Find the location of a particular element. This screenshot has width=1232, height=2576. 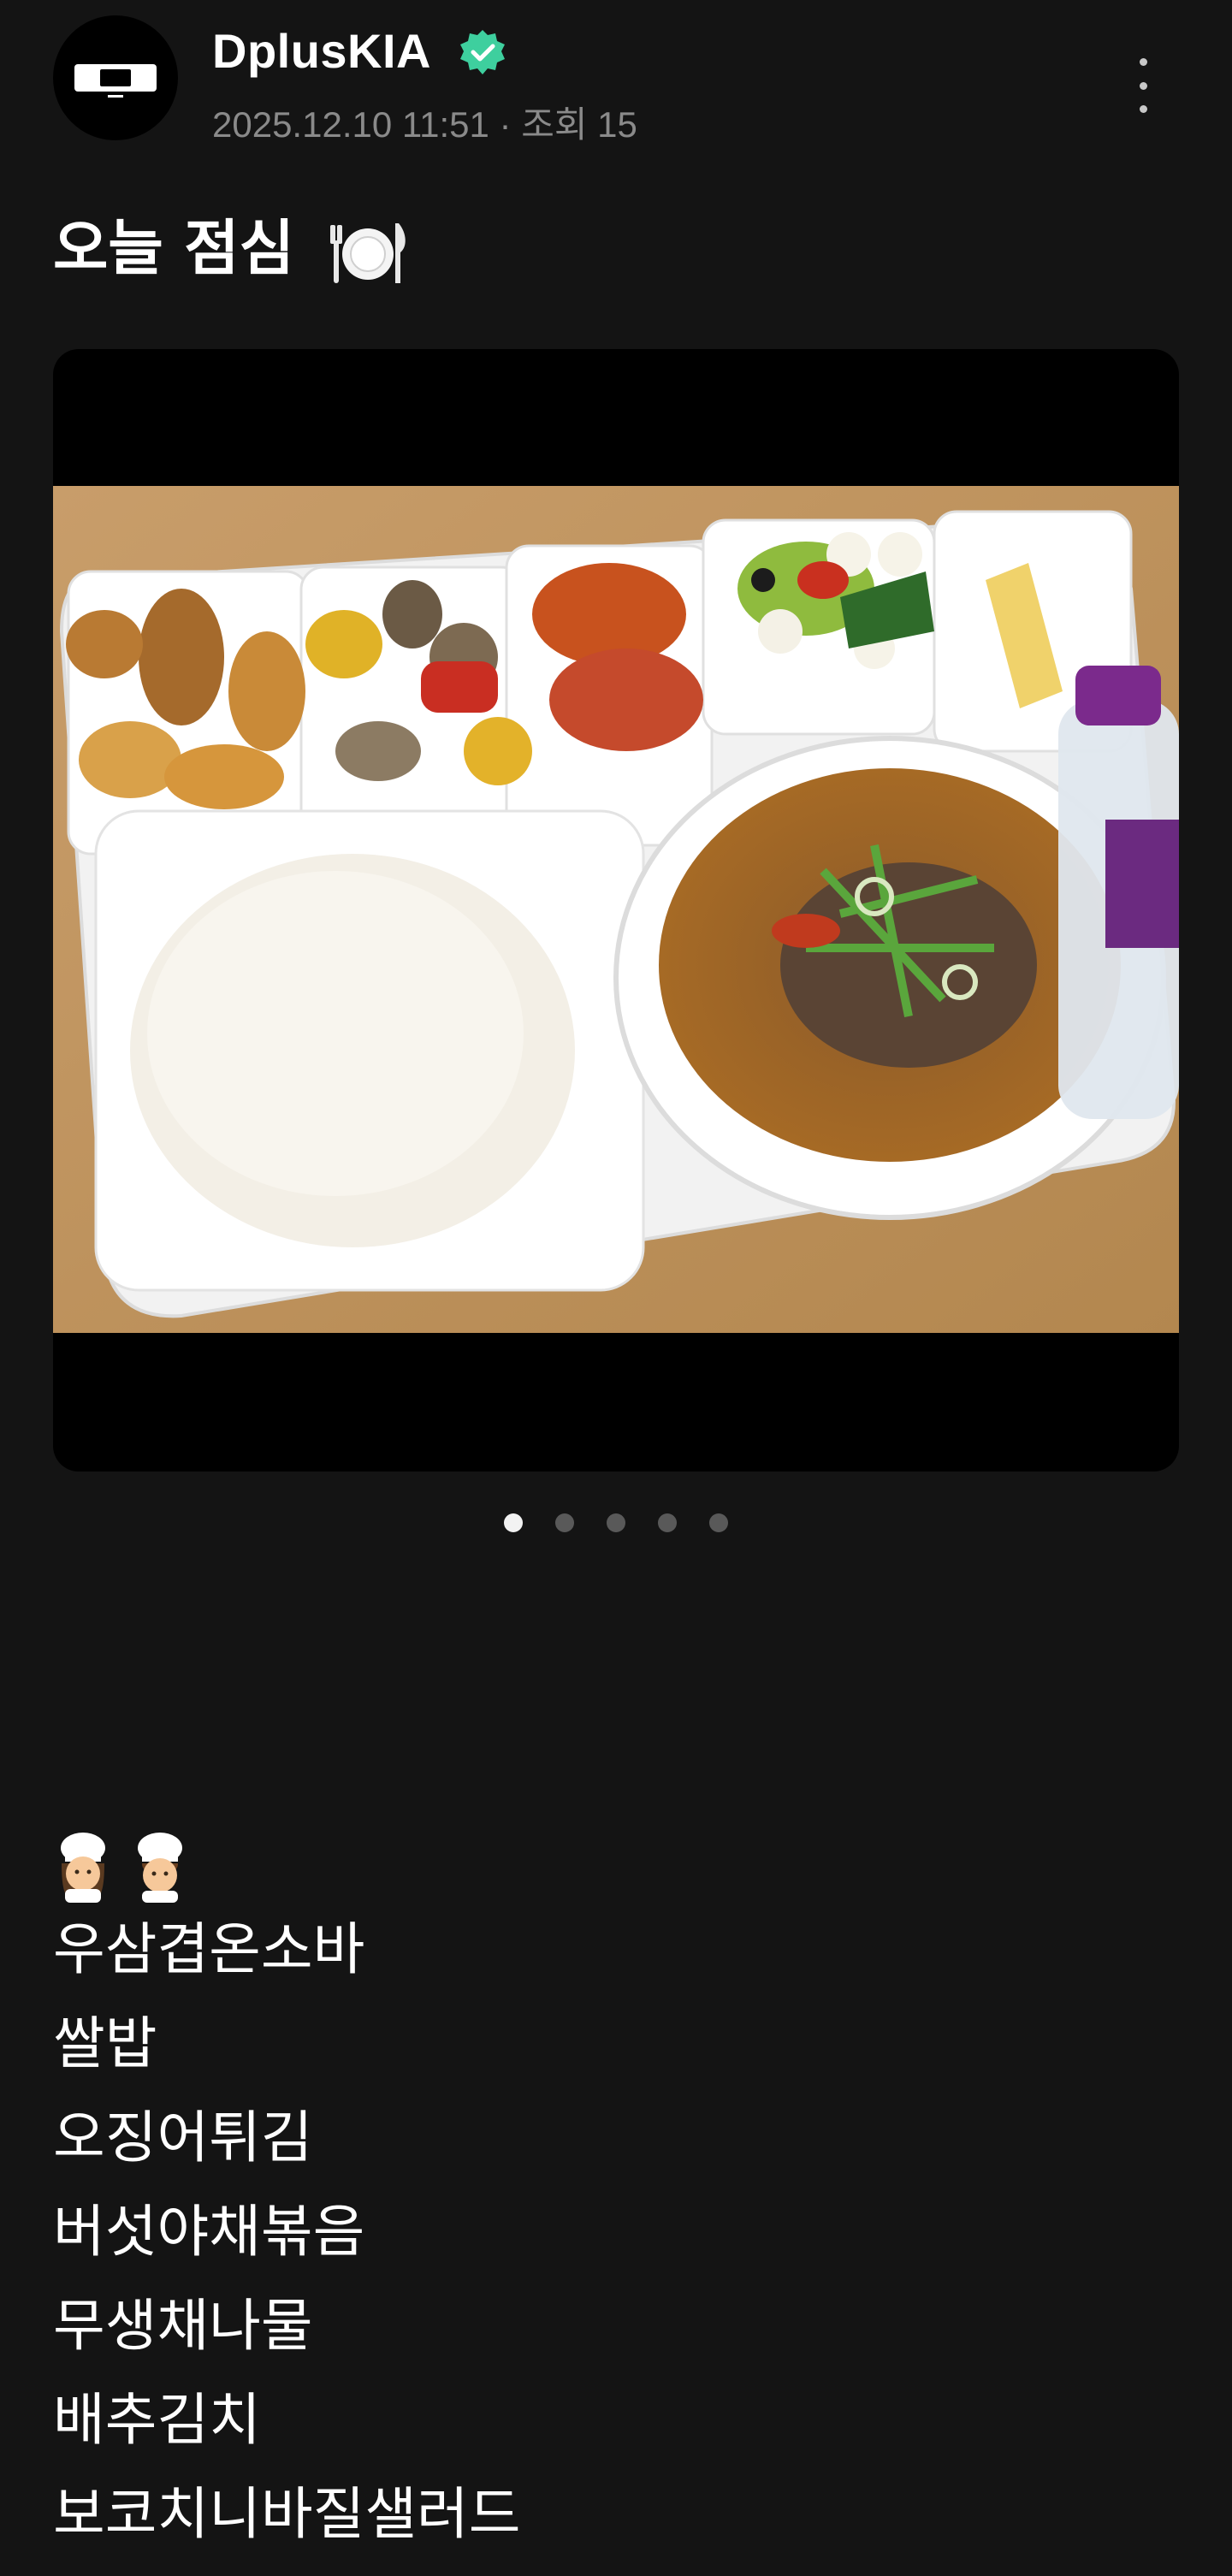

carousel-indicator is located at coordinates (616, 1522).